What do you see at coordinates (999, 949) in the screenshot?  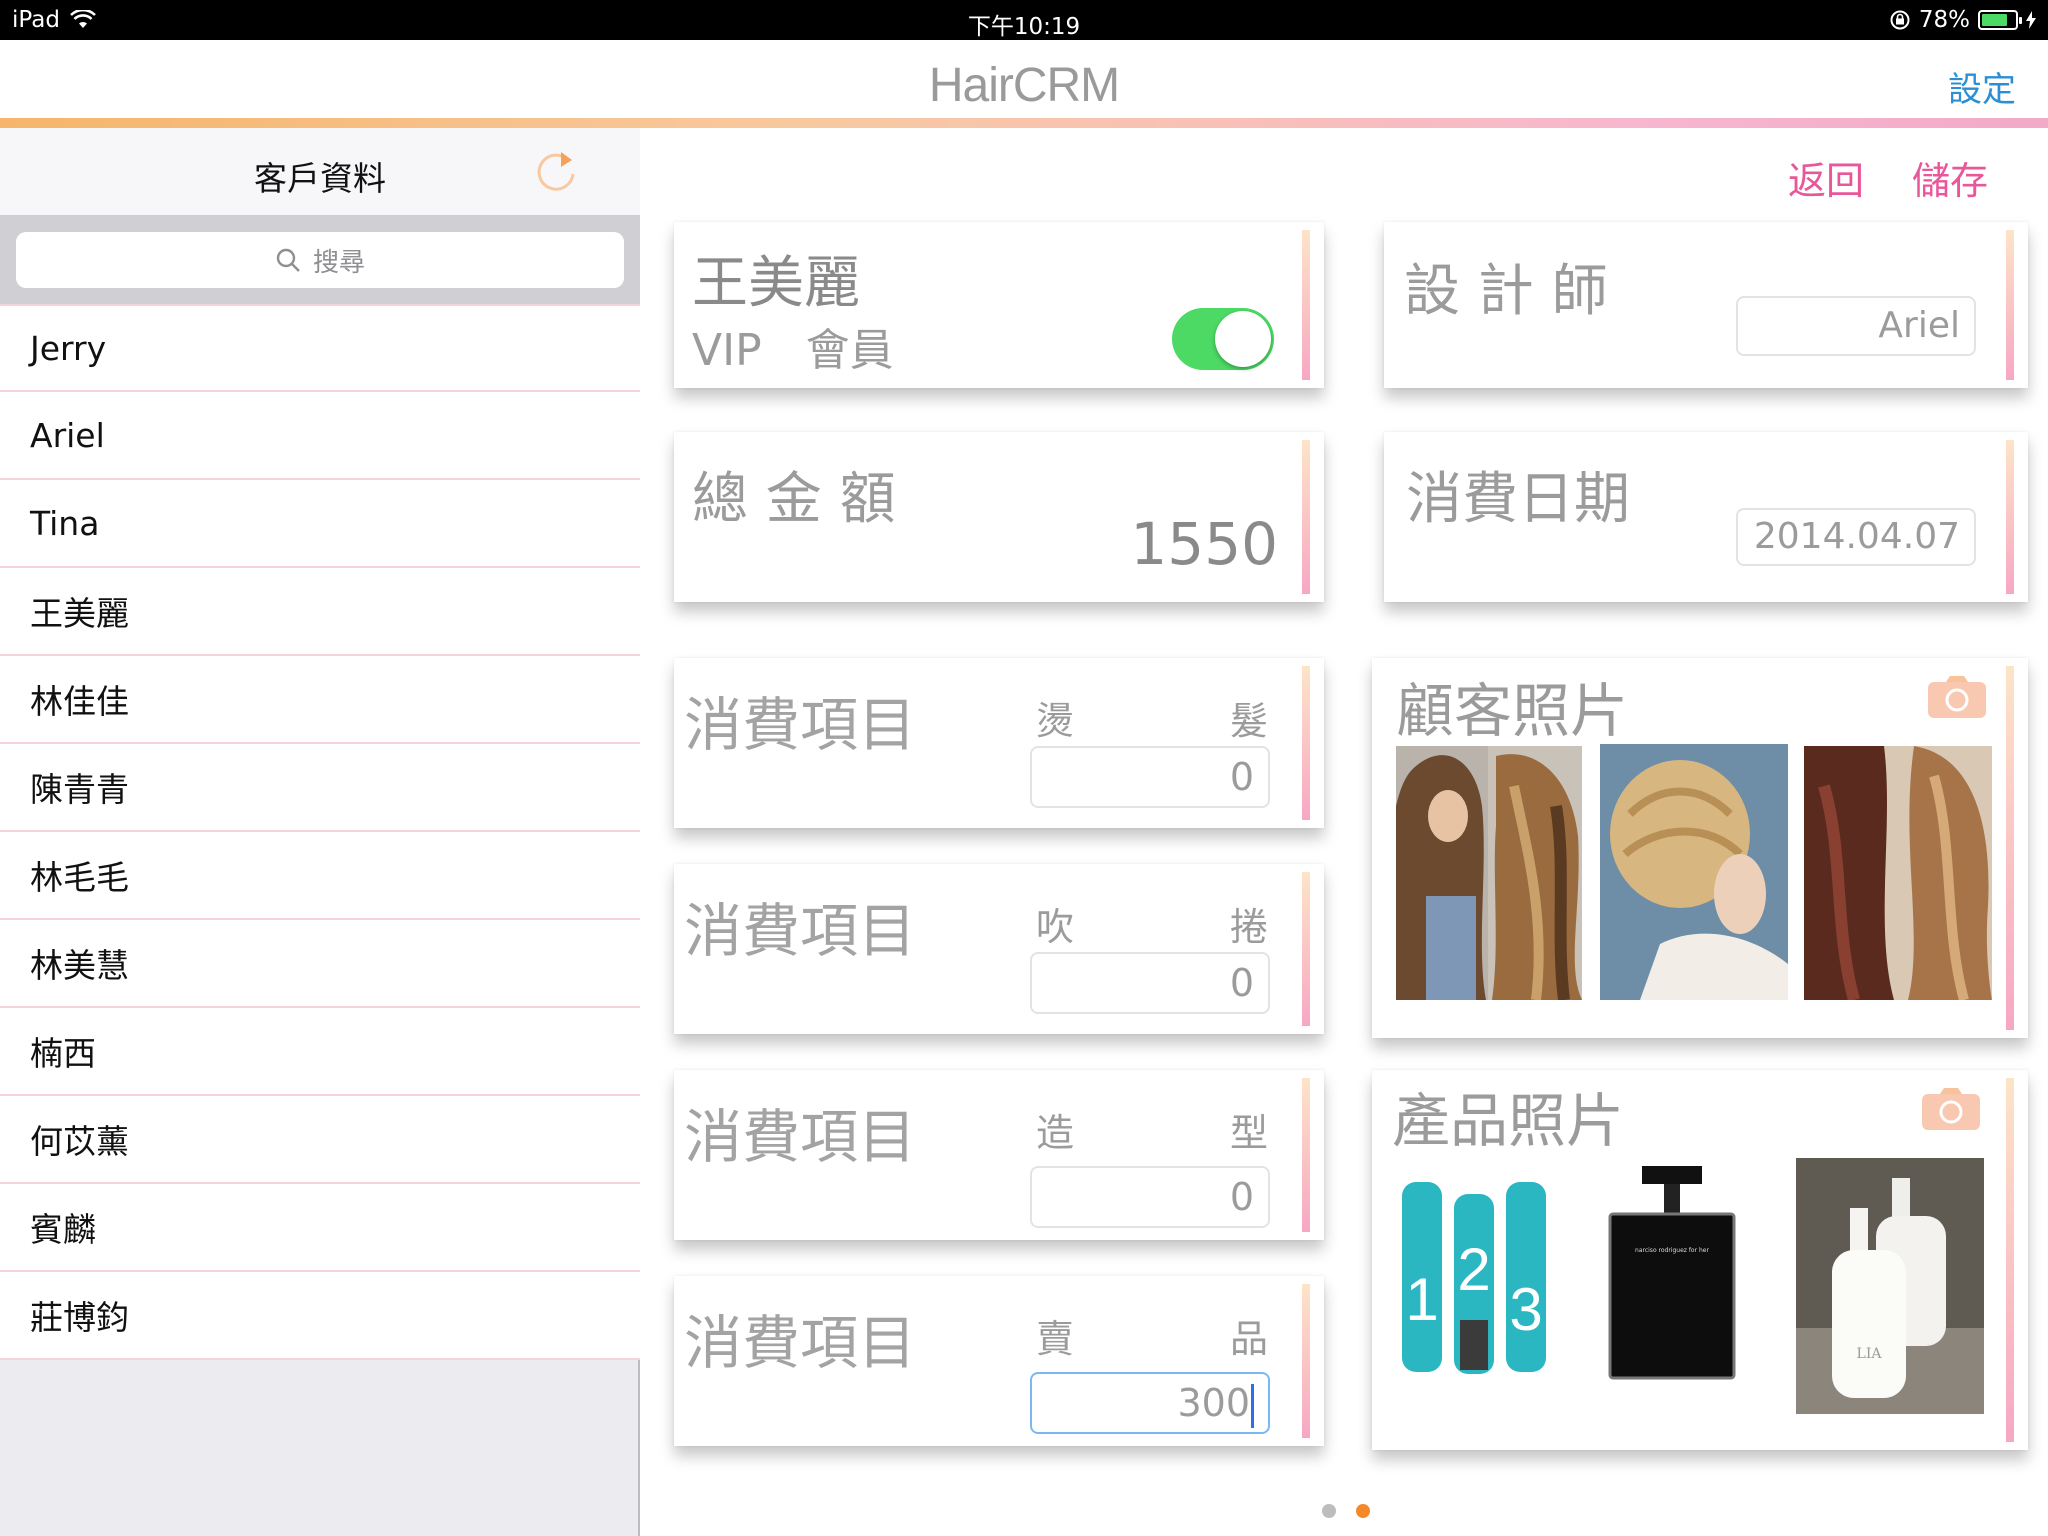 I see `item-card: 消費項目 吹 捲 0` at bounding box center [999, 949].